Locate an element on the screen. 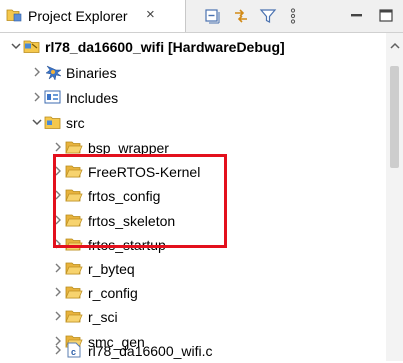 The image size is (403, 363). vertical-scrollbar is located at coordinates (394, 197).